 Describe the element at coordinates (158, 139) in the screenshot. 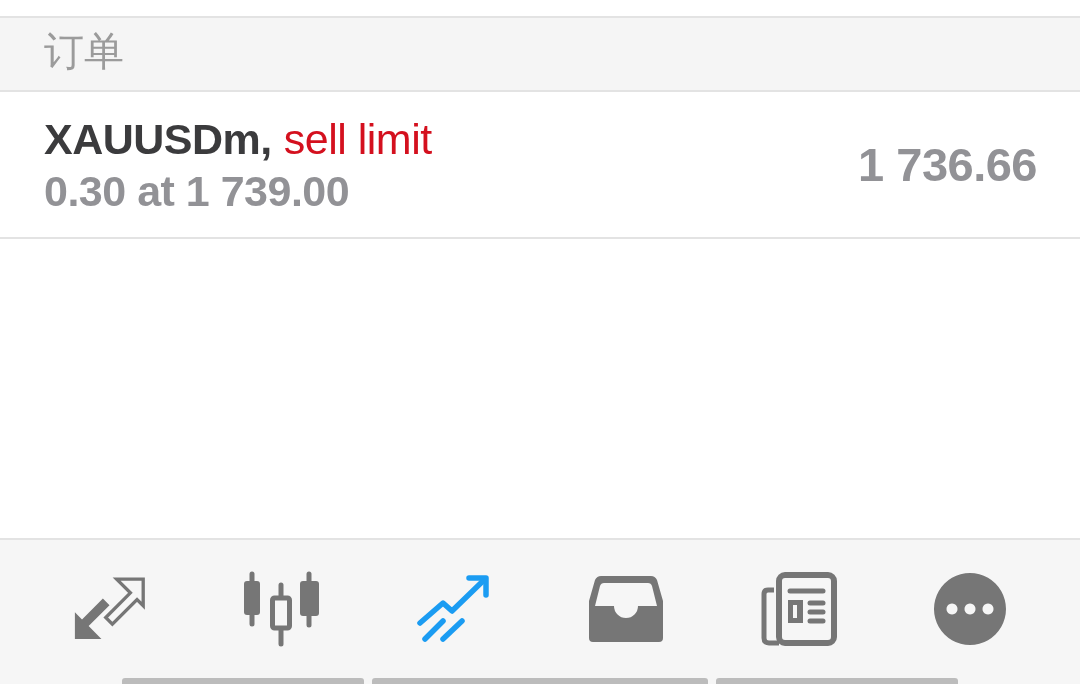

I see `symbol-text: XAUUSDm,` at that location.